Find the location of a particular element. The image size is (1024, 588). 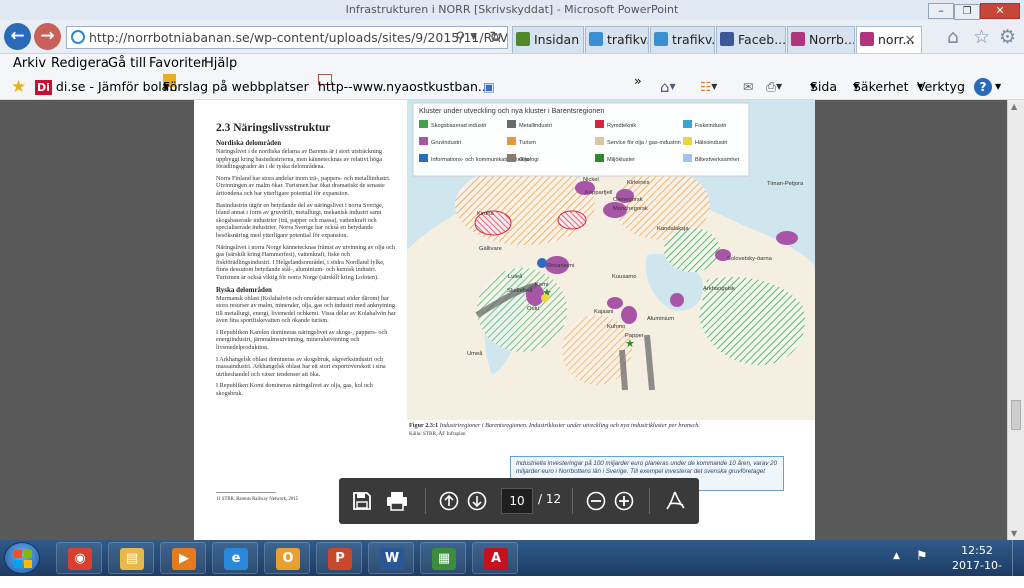

next-page-icon is located at coordinates (477, 501).